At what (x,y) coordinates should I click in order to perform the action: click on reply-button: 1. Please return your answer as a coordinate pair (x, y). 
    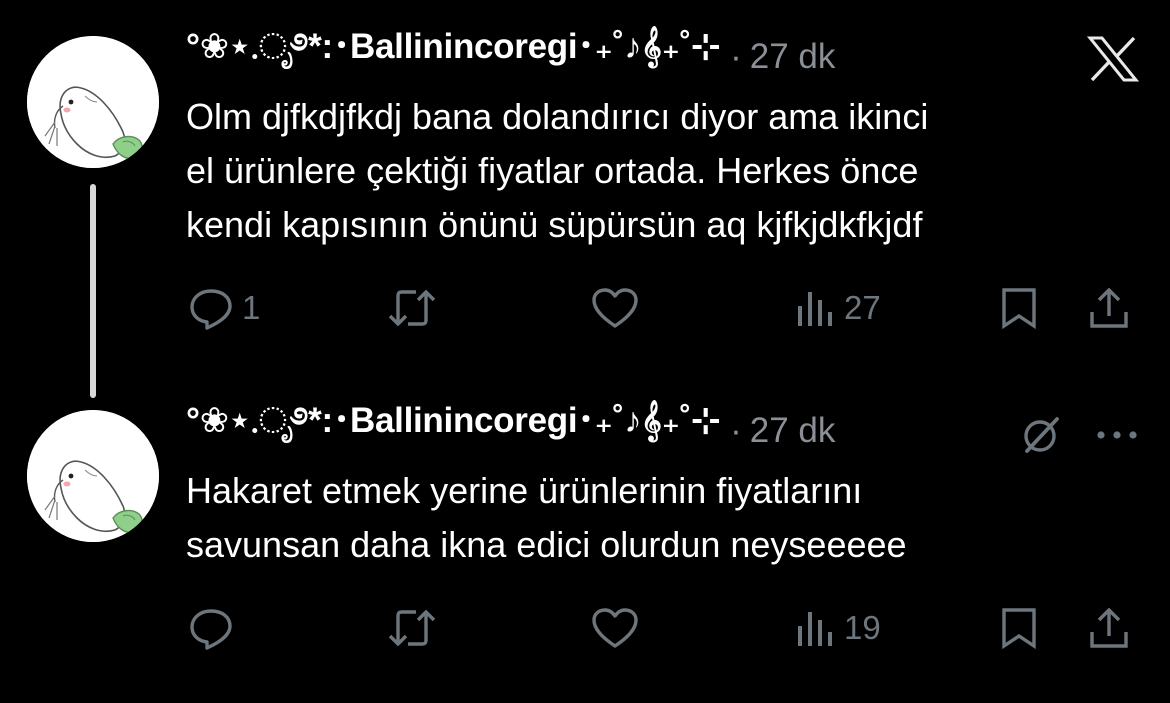
    Looking at the image, I should click on (224, 308).